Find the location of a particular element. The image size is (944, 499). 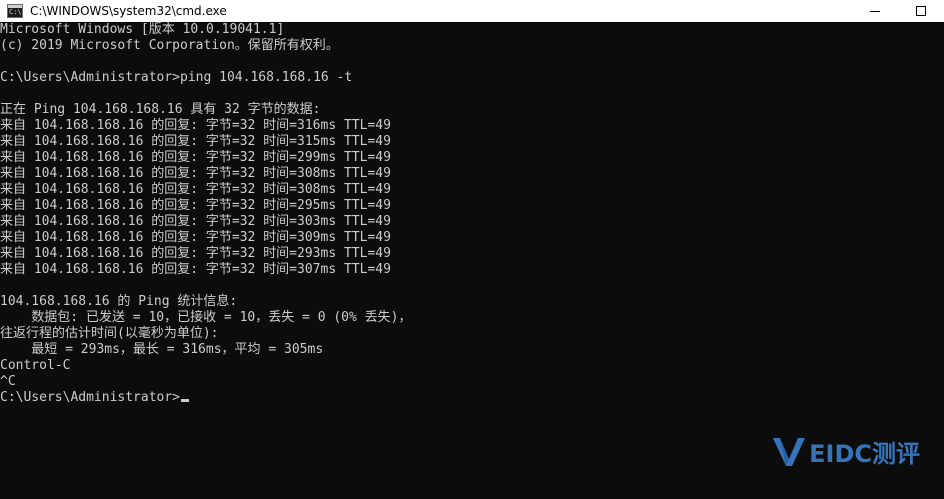

terminal-line: 最短 = 293ms，最长 = 316ms，平均 = 305ms is located at coordinates (162, 349).